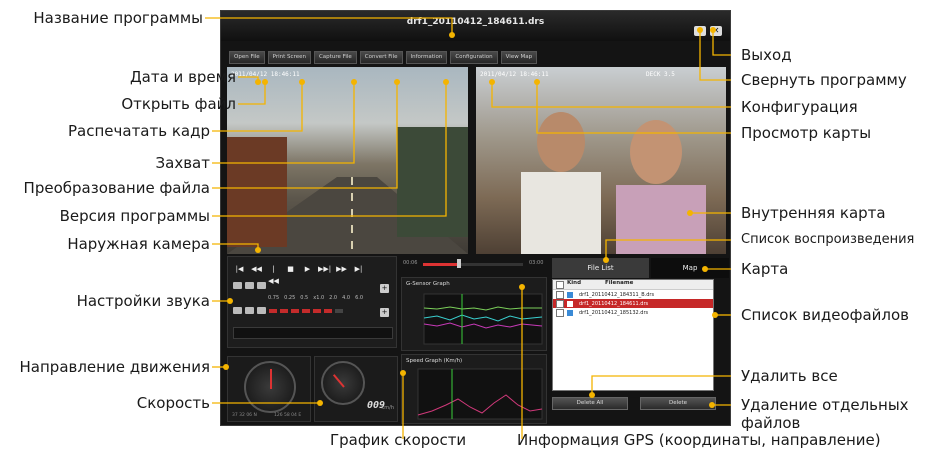  Describe the element at coordinates (678, 403) in the screenshot. I see `delete-button: Delete` at that location.